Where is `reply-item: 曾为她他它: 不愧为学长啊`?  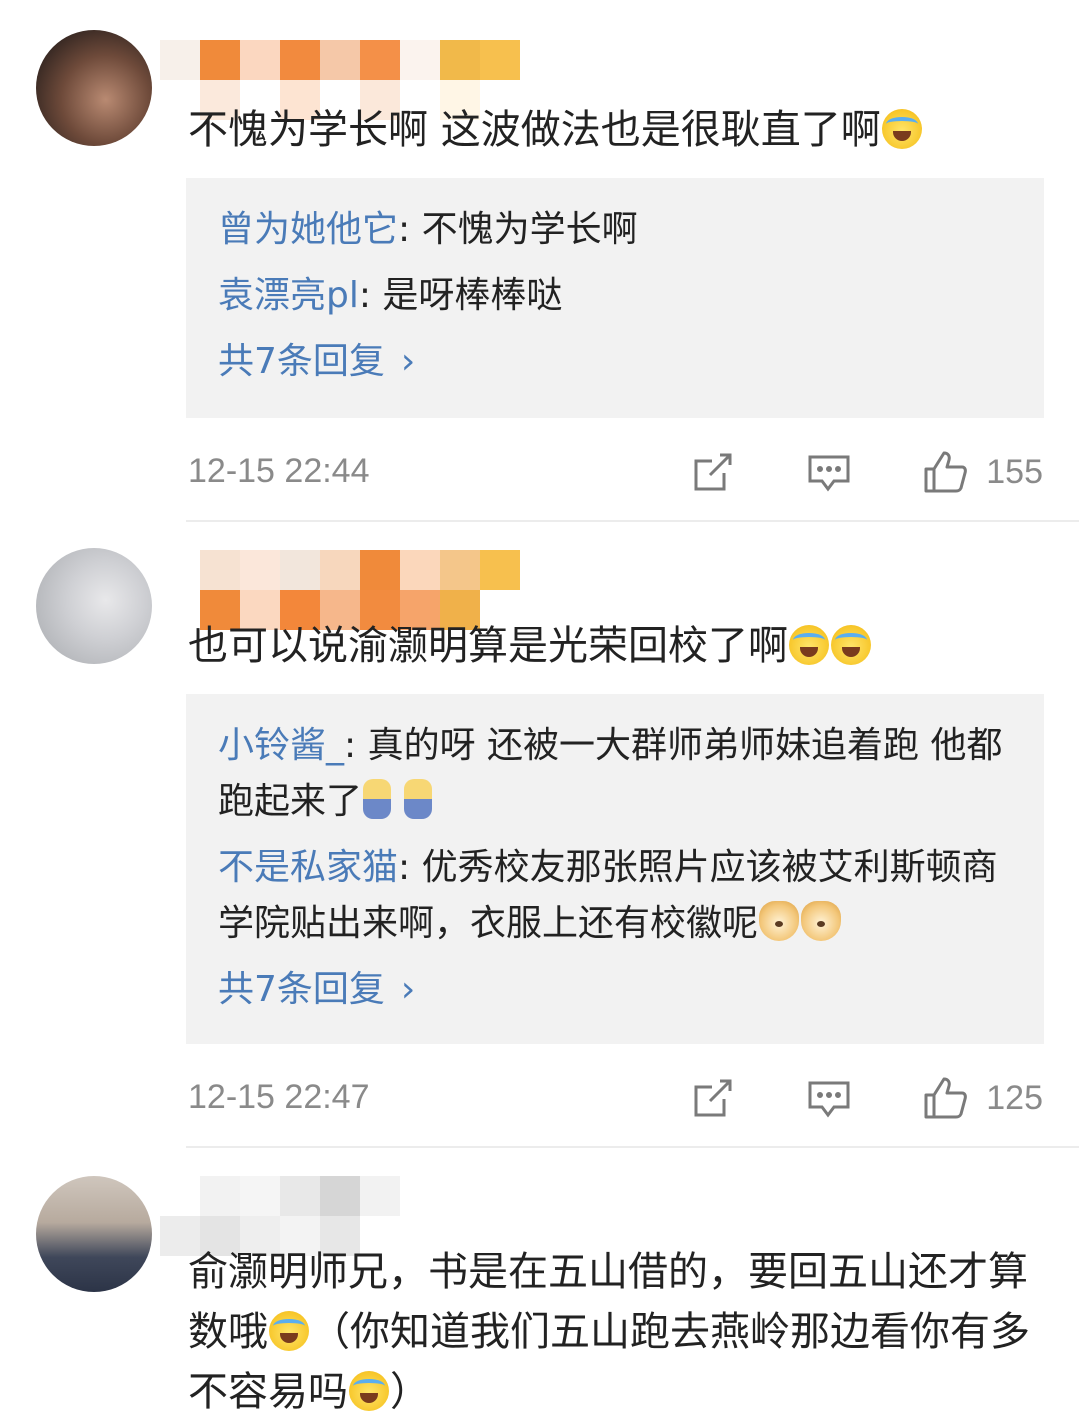
reply-item: 曾为她他它: 不愧为学长啊 is located at coordinates (615, 230).